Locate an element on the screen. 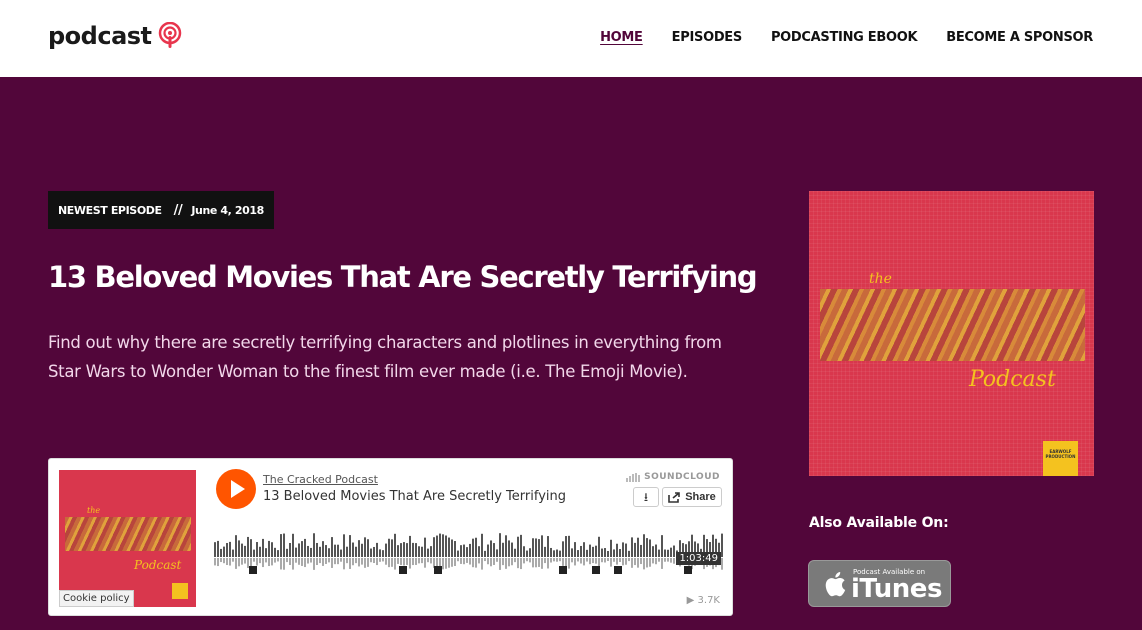 The image size is (1142, 630). track-duration: 1:03:49 is located at coordinates (698, 558).